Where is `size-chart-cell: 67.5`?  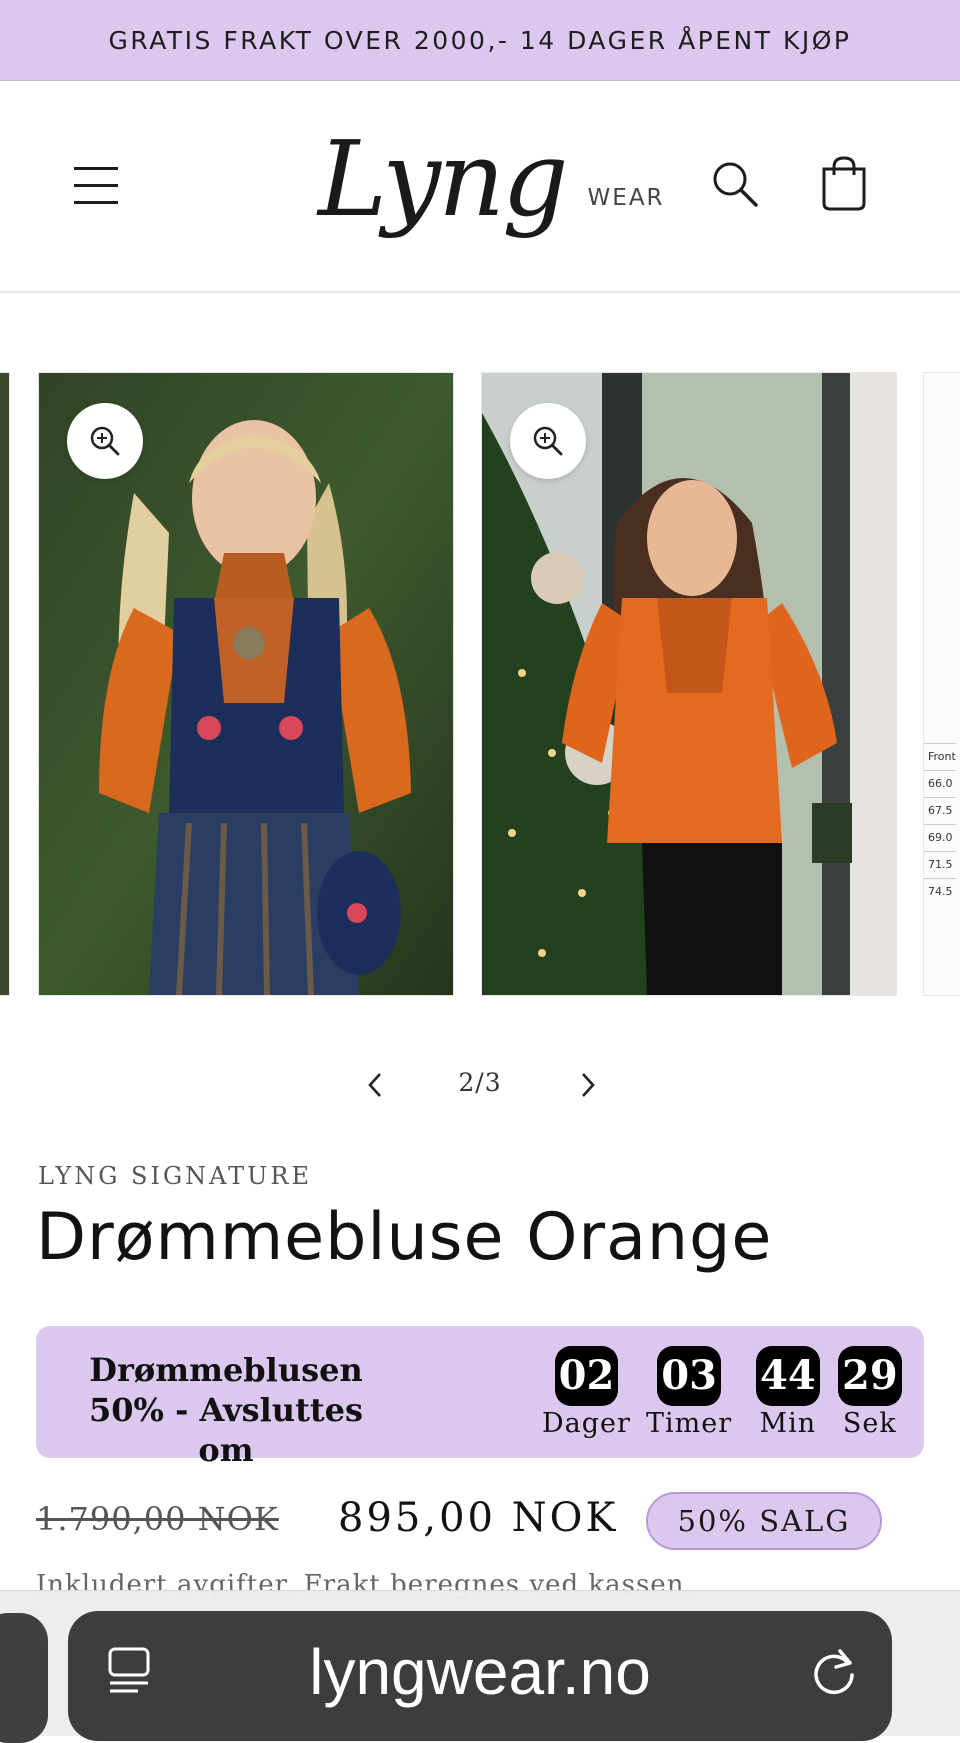
size-chart-cell: 67.5 is located at coordinates (940, 810).